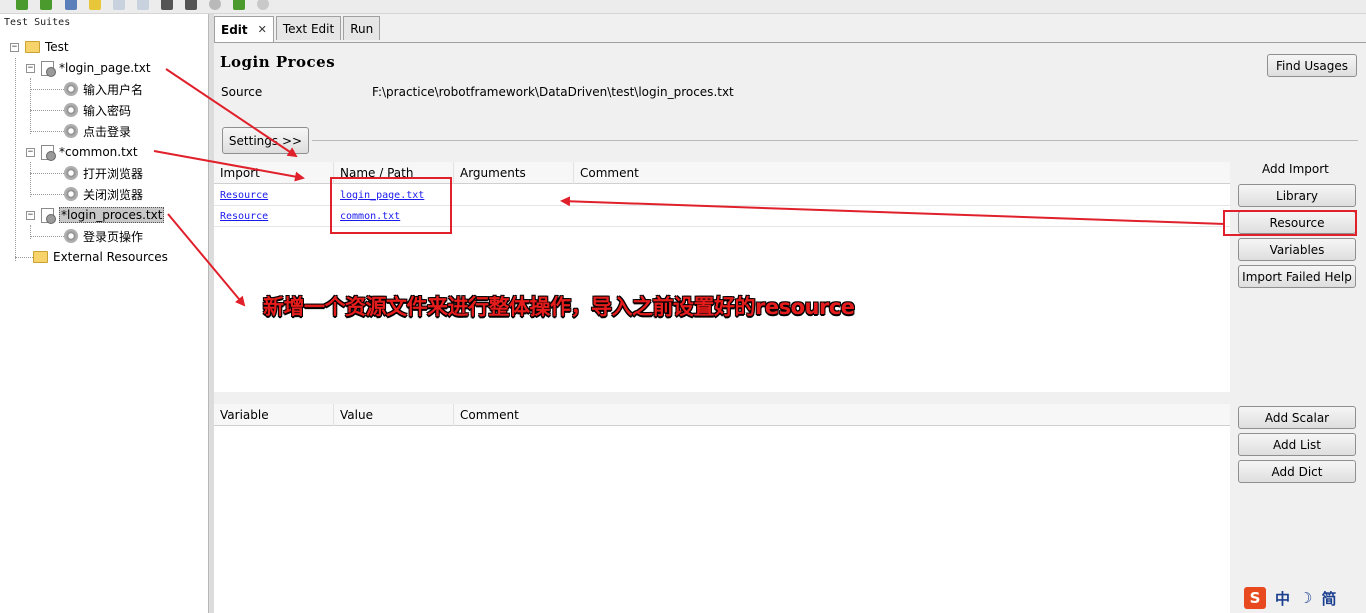  I want to click on ime-mode-chinese: 中, so click(1282, 598).